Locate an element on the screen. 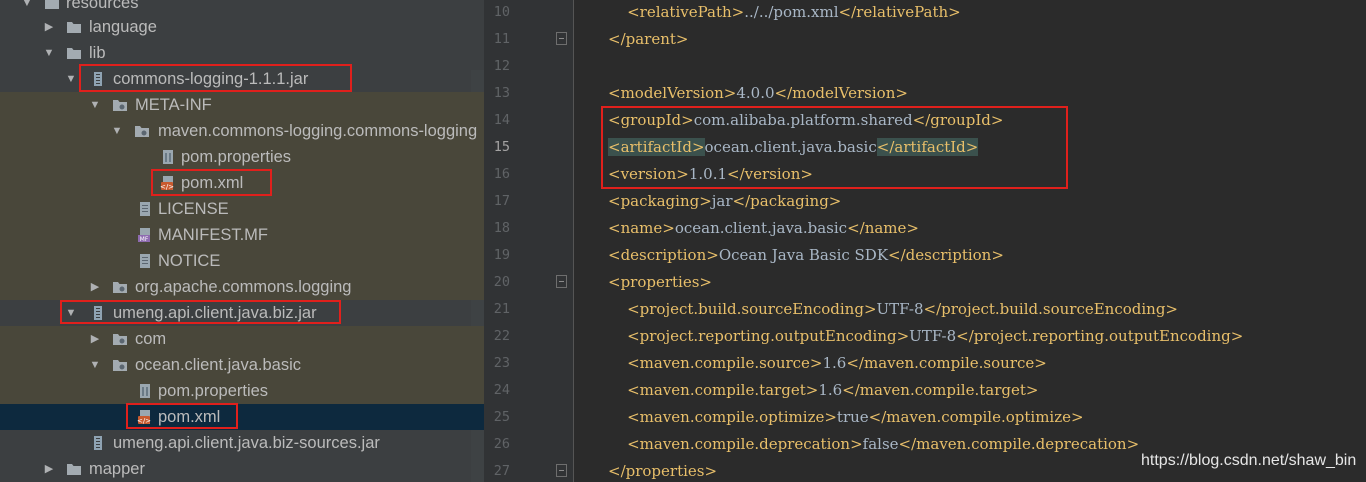 Image resolution: width=1366 pixels, height=482 pixels. code-line: <properties> is located at coordinates (660, 282).